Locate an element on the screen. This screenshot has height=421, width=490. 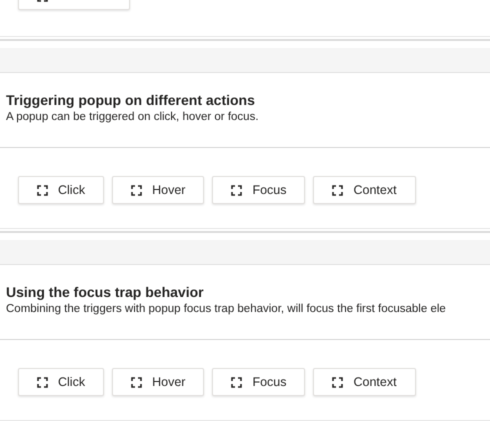
section-title: Using the focus trap behavior is located at coordinates (105, 292).